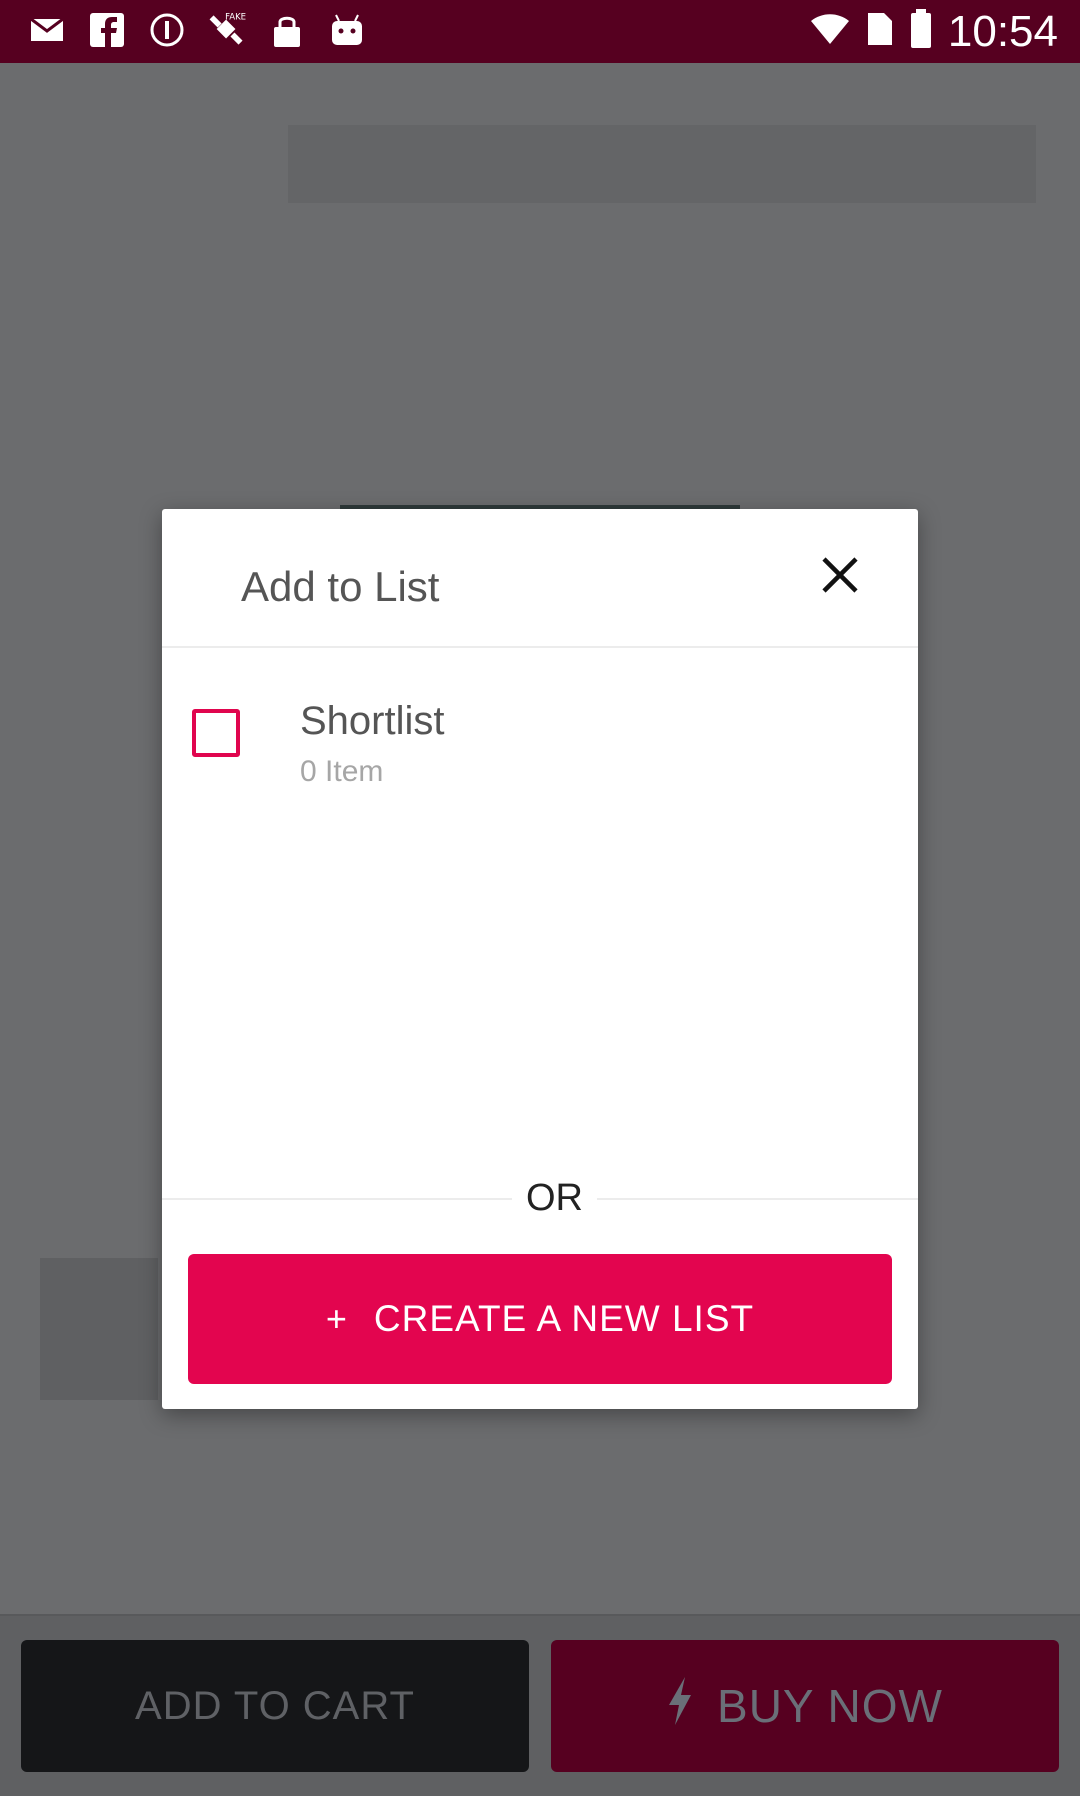 This screenshot has width=1080, height=1796. Describe the element at coordinates (680, 1706) in the screenshot. I see `lightning-icon` at that location.